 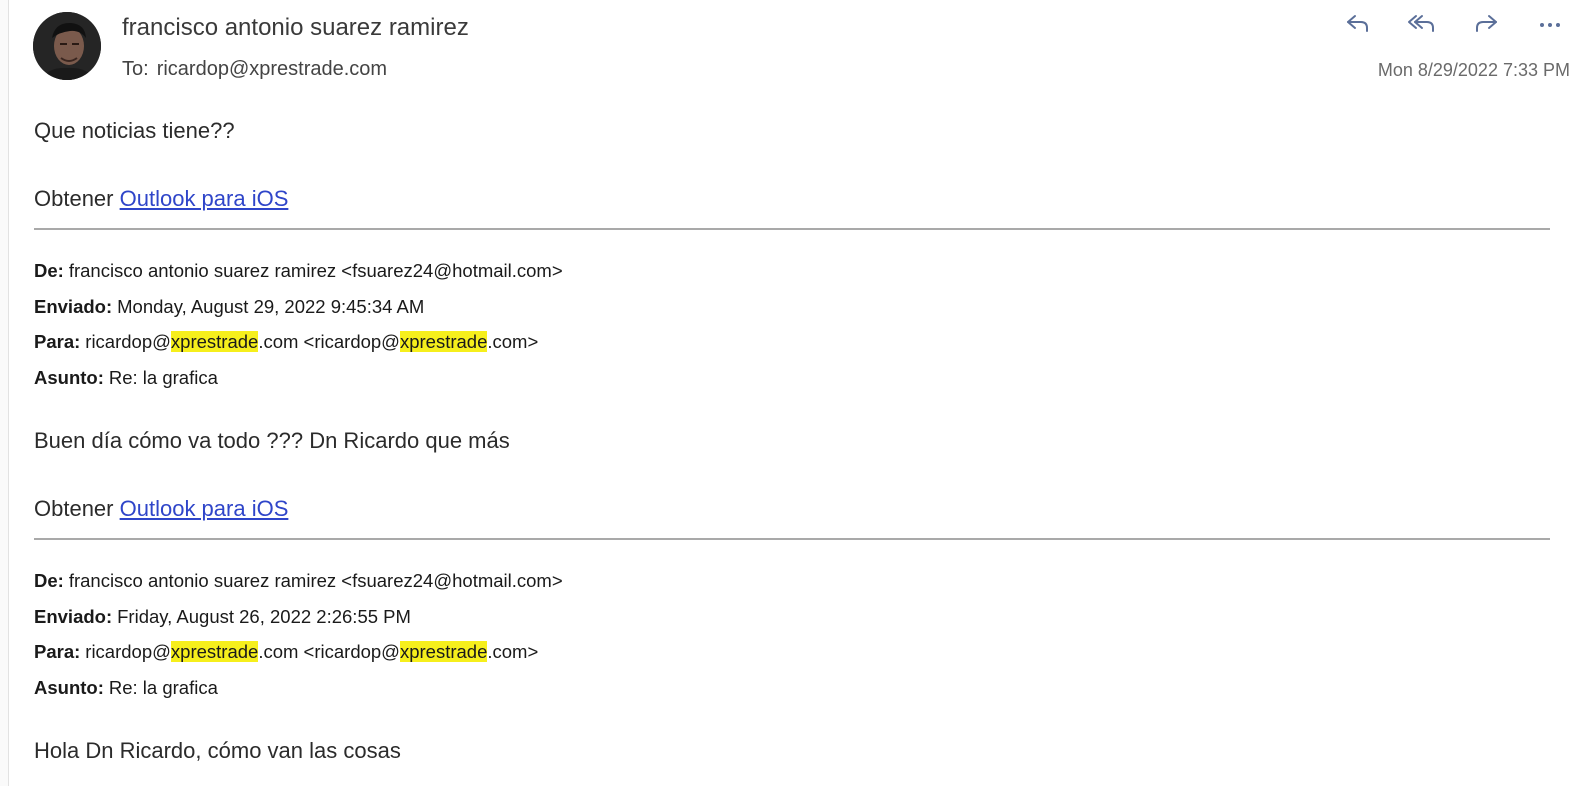 I want to click on signature-line: Obtener Outlook para iOS, so click(x=161, y=199).